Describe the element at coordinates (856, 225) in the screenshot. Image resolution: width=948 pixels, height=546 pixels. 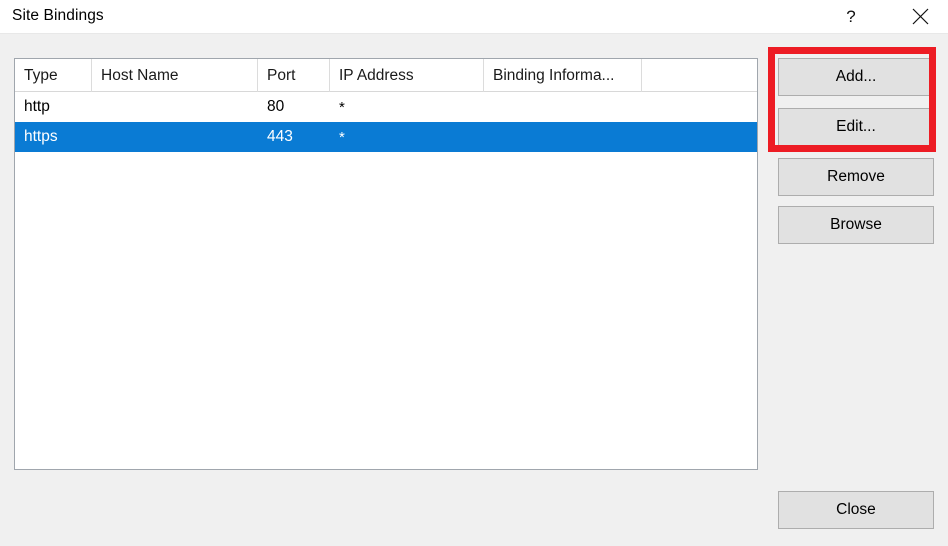
I see `browse-button: Browse` at that location.